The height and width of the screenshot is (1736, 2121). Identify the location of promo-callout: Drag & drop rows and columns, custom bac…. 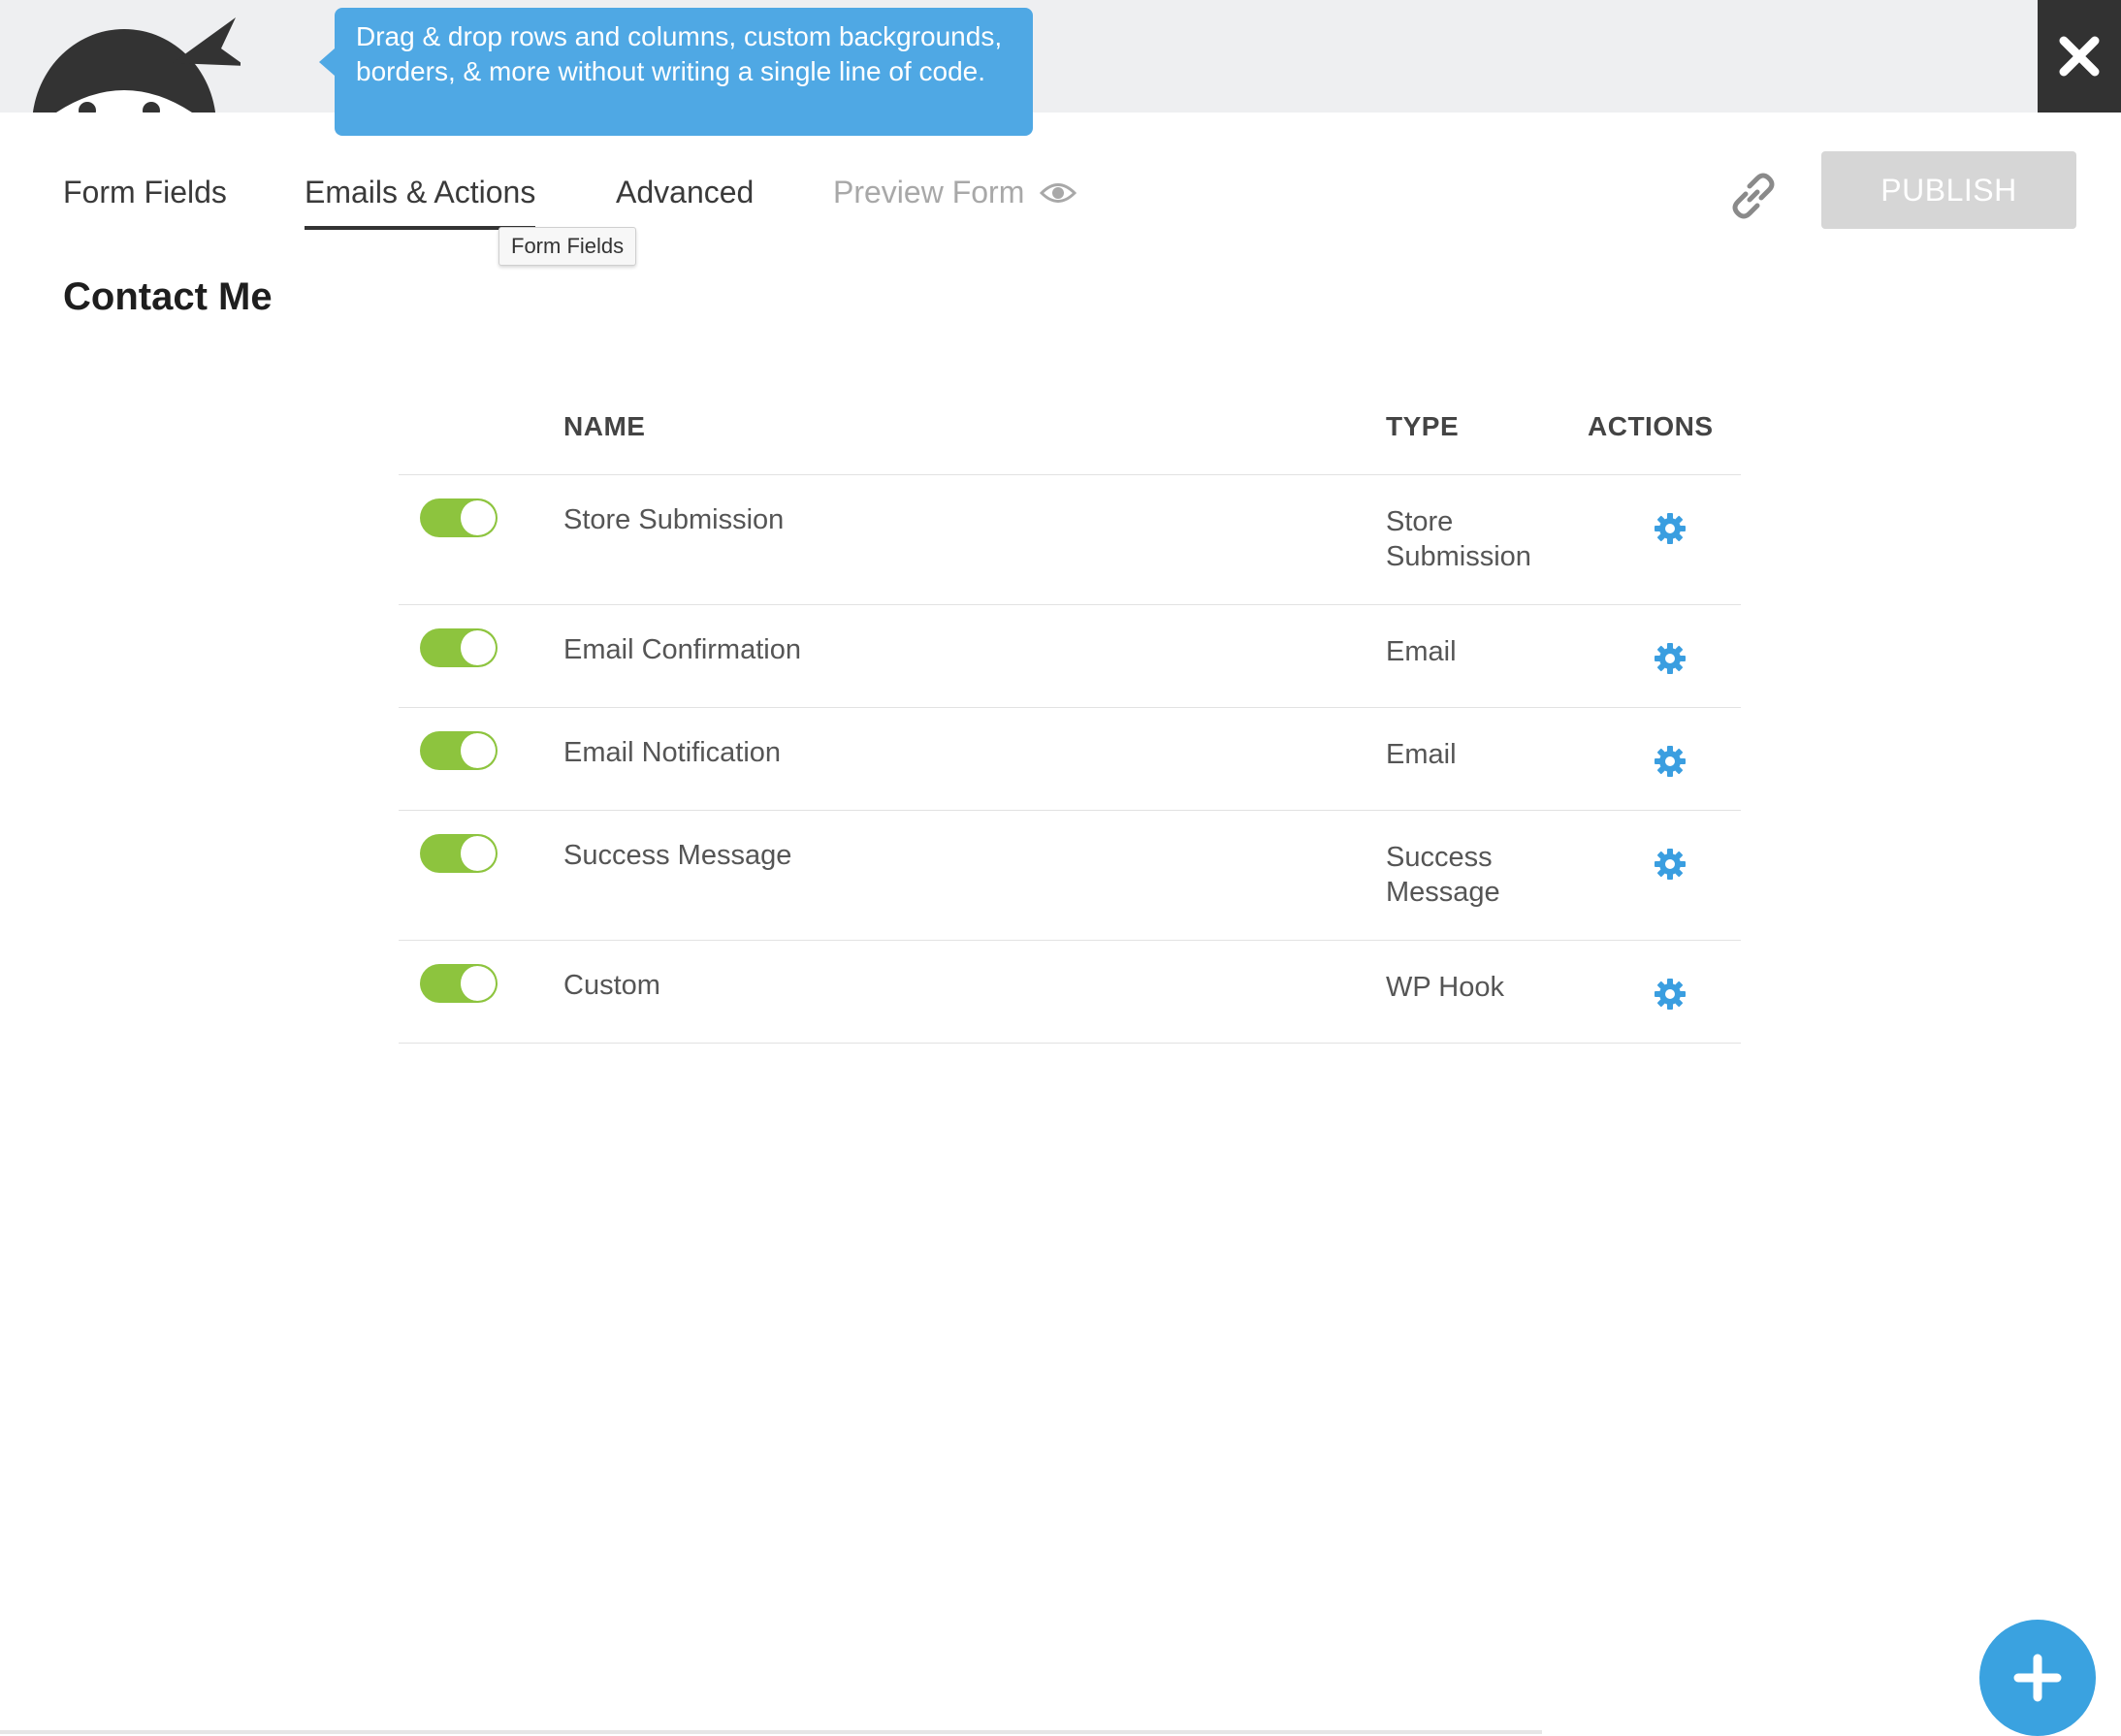
(676, 72).